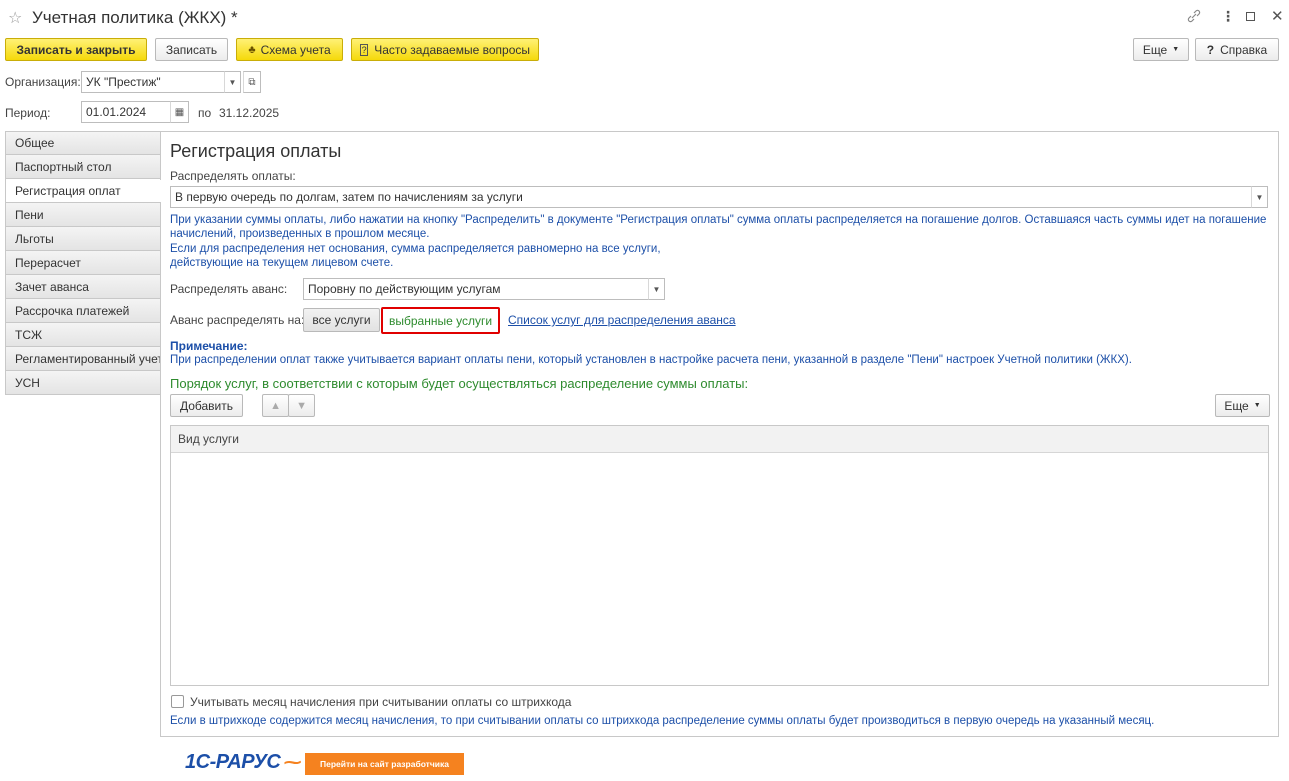 The width and height of the screenshot is (1289, 781). Describe the element at coordinates (341, 320) in the screenshot. I see `all-services-toggle: все услуги` at that location.